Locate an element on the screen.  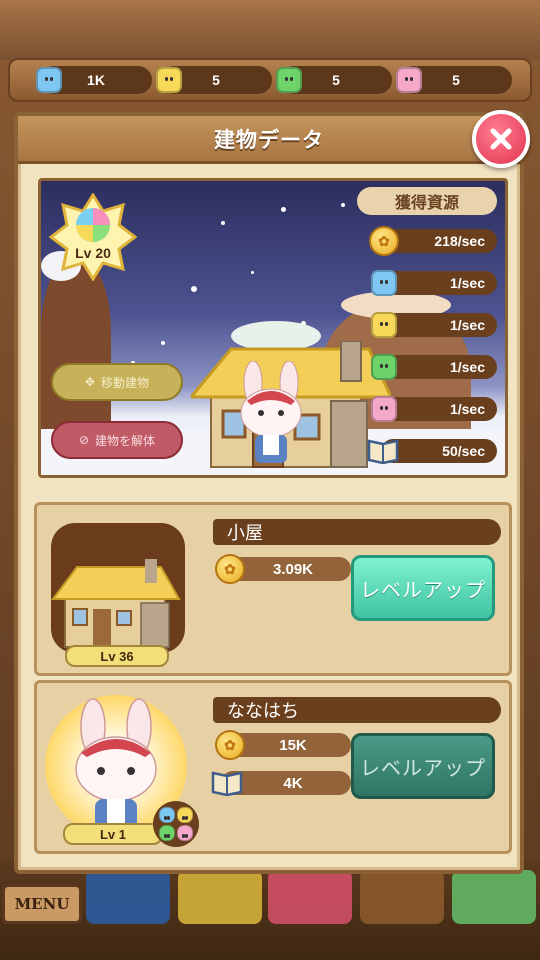
background-top-bar is located at coordinates (270, 30).